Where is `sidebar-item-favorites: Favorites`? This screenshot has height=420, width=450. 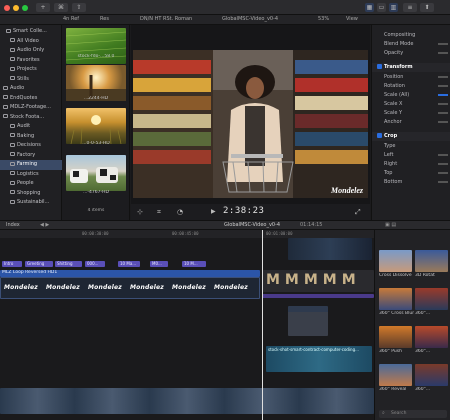 sidebar-item-favorites: Favorites is located at coordinates (31, 61).